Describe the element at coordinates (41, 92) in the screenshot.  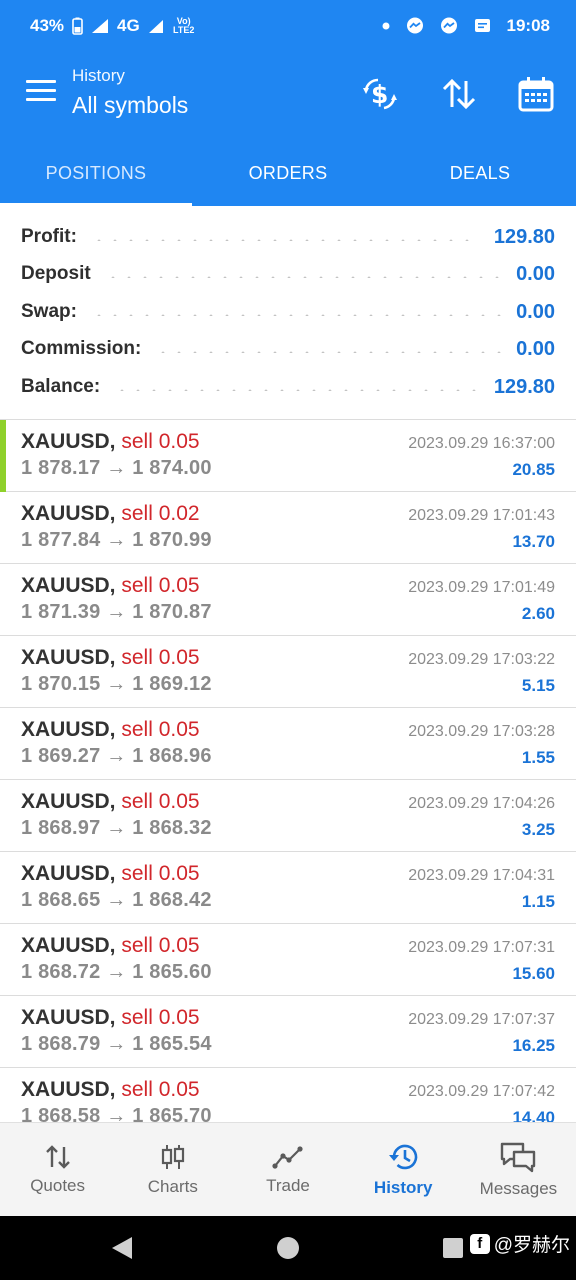
I see `menu-icon` at that location.